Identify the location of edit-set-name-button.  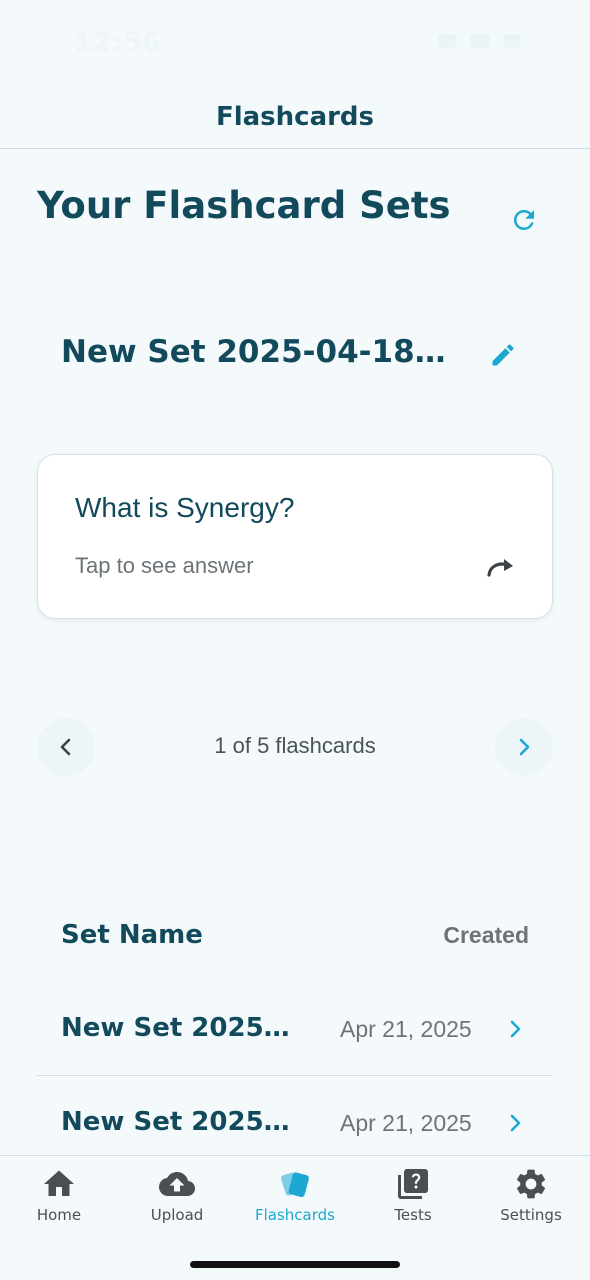
(503, 355).